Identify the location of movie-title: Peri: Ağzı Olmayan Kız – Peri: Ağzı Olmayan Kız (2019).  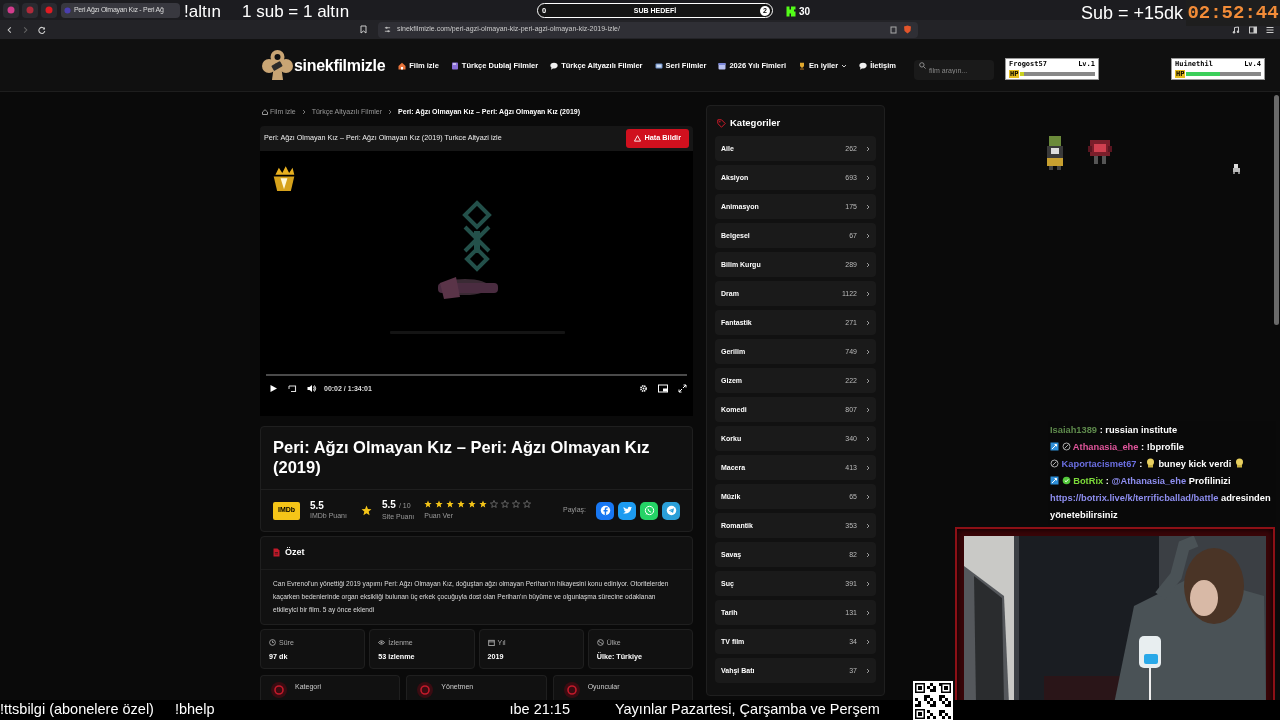
(476, 458).